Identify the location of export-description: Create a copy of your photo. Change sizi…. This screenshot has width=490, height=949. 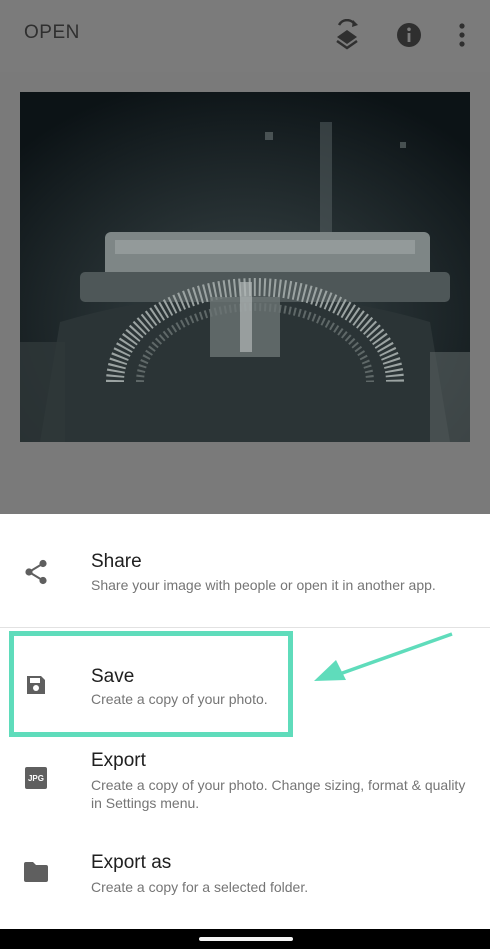
(278, 794).